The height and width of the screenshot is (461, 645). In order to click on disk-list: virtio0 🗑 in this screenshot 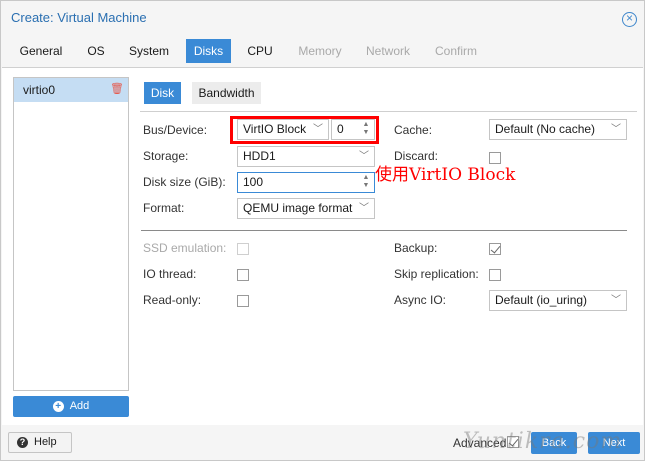, I will do `click(71, 234)`.